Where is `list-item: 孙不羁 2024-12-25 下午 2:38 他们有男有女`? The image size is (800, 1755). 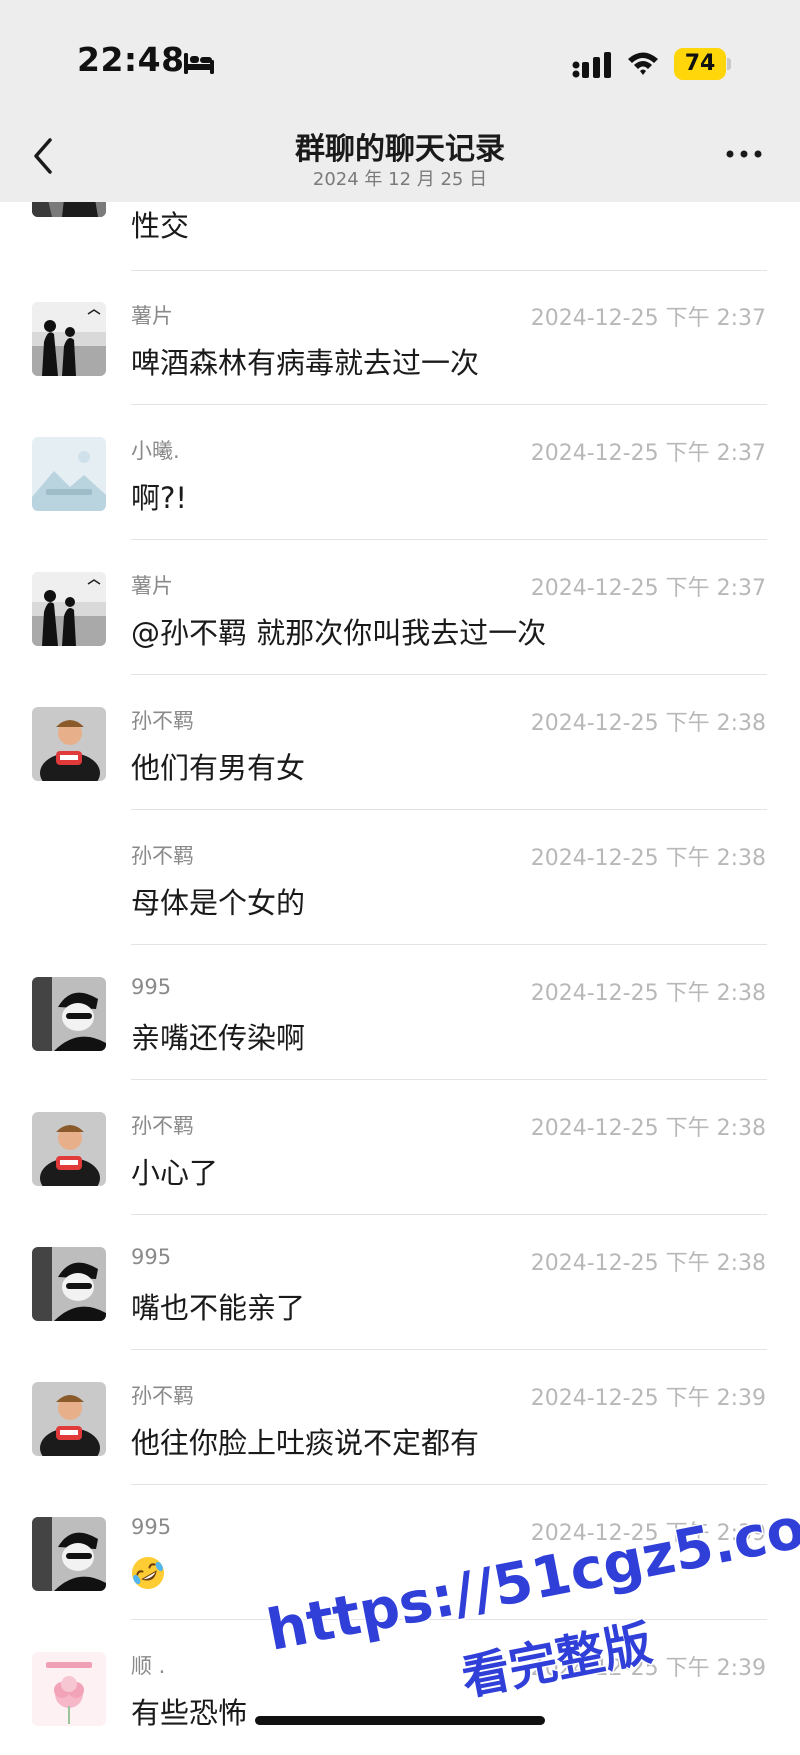
list-item: 孙不羁 2024-12-25 下午 2:38 他们有男有女 is located at coordinates (400, 742).